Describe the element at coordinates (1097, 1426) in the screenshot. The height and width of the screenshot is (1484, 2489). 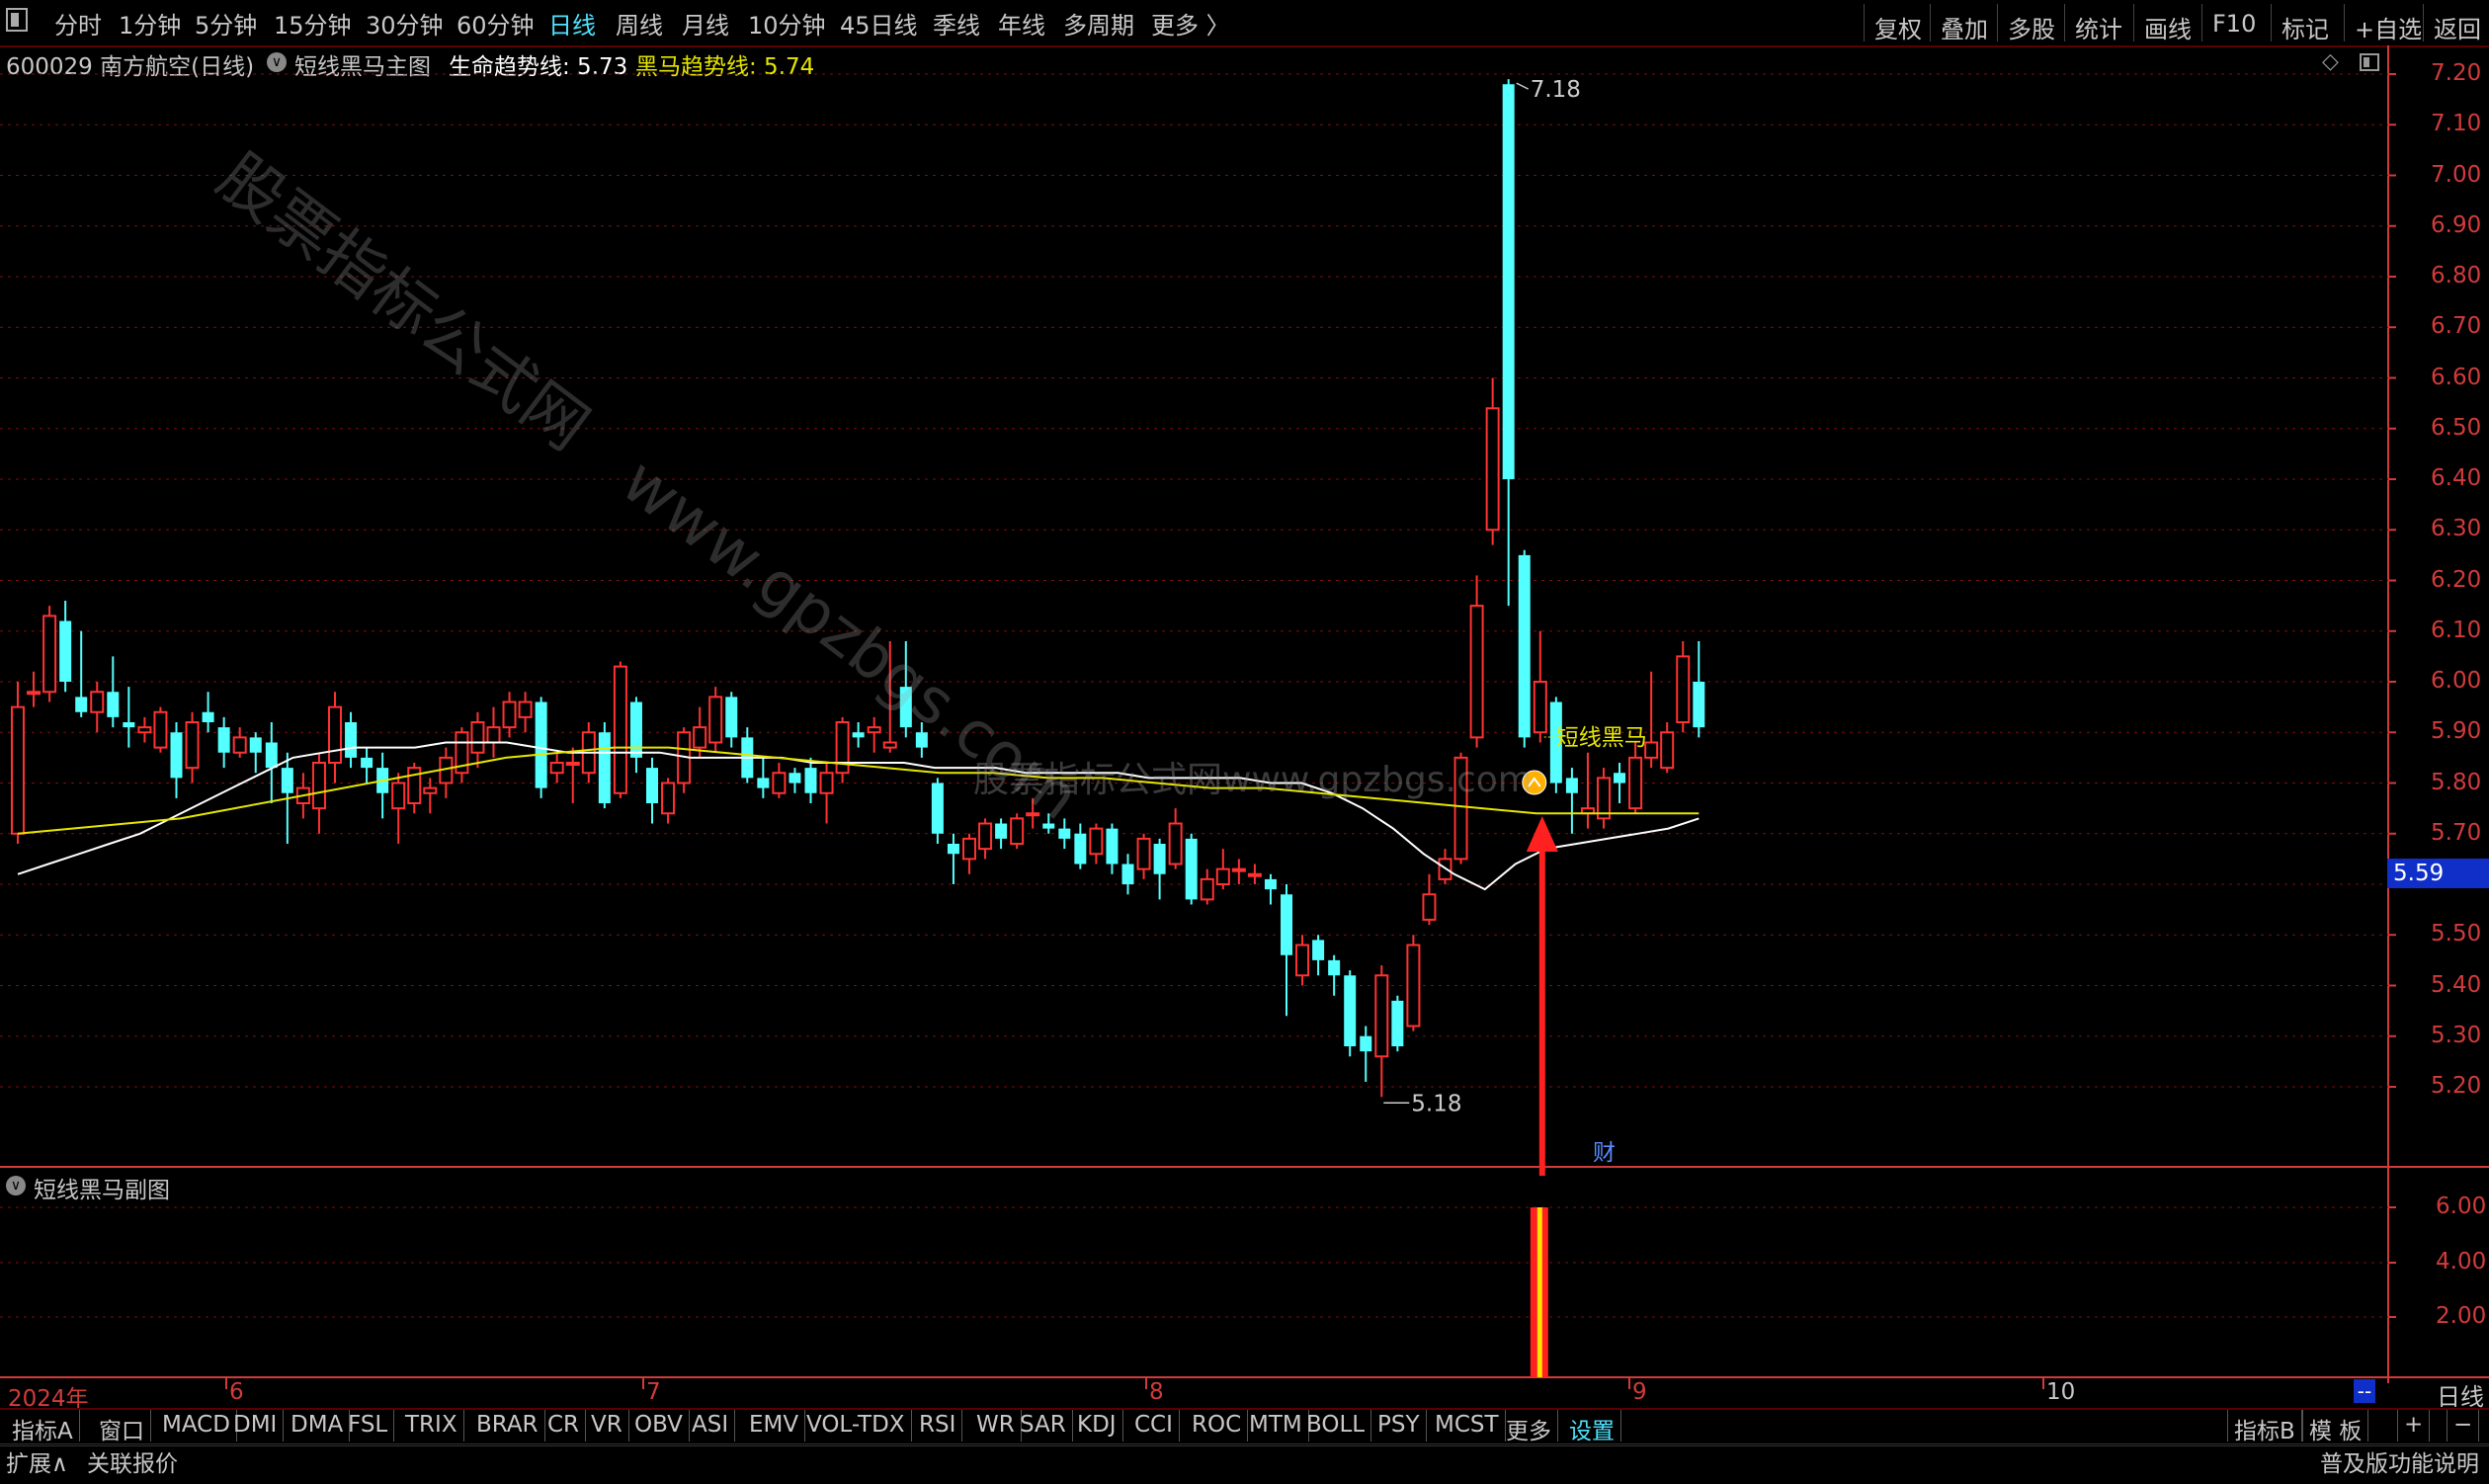
I see `indicator-tab: KDJ` at that location.